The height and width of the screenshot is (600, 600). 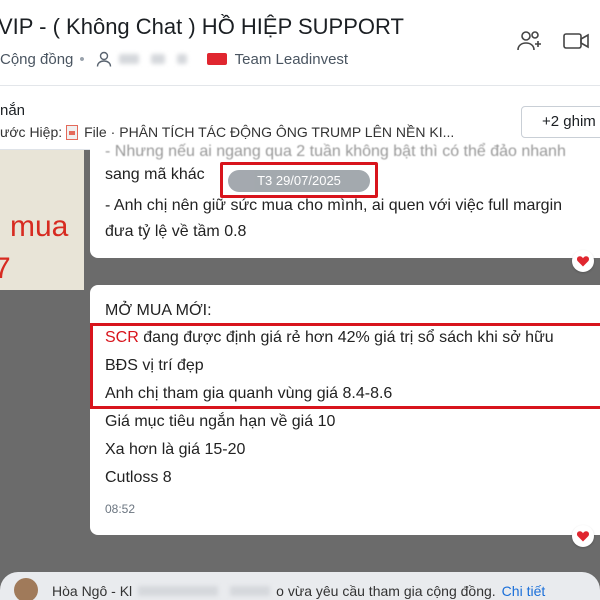 What do you see at coordinates (202, 27) in the screenshot?
I see `group-title: VIP - ( Không Chat ) HỒ HIỆP SUPPORT` at bounding box center [202, 27].